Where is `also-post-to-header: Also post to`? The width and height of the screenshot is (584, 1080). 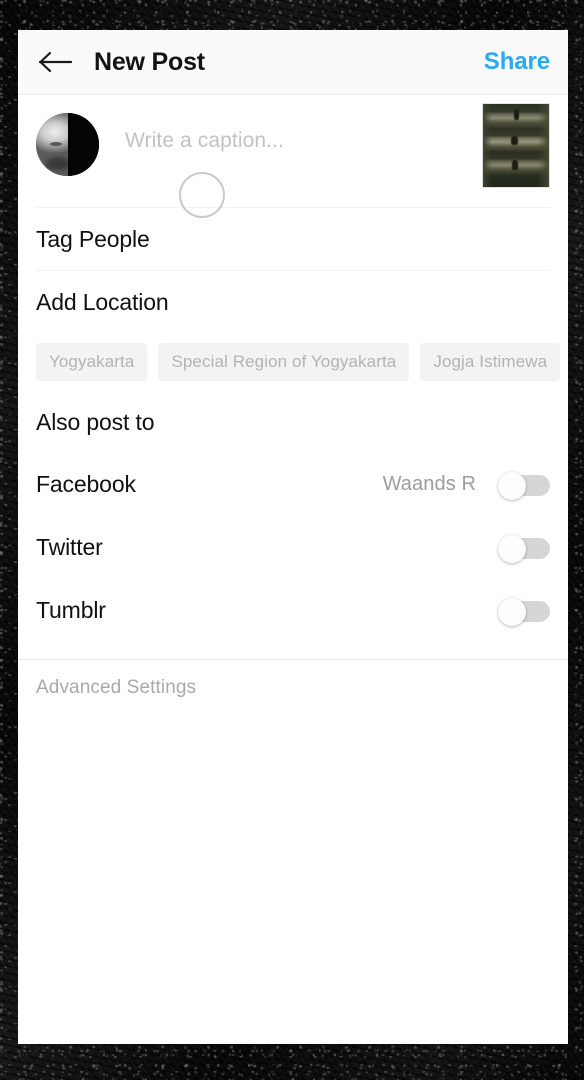
also-post-to-header: Also post to is located at coordinates (293, 422).